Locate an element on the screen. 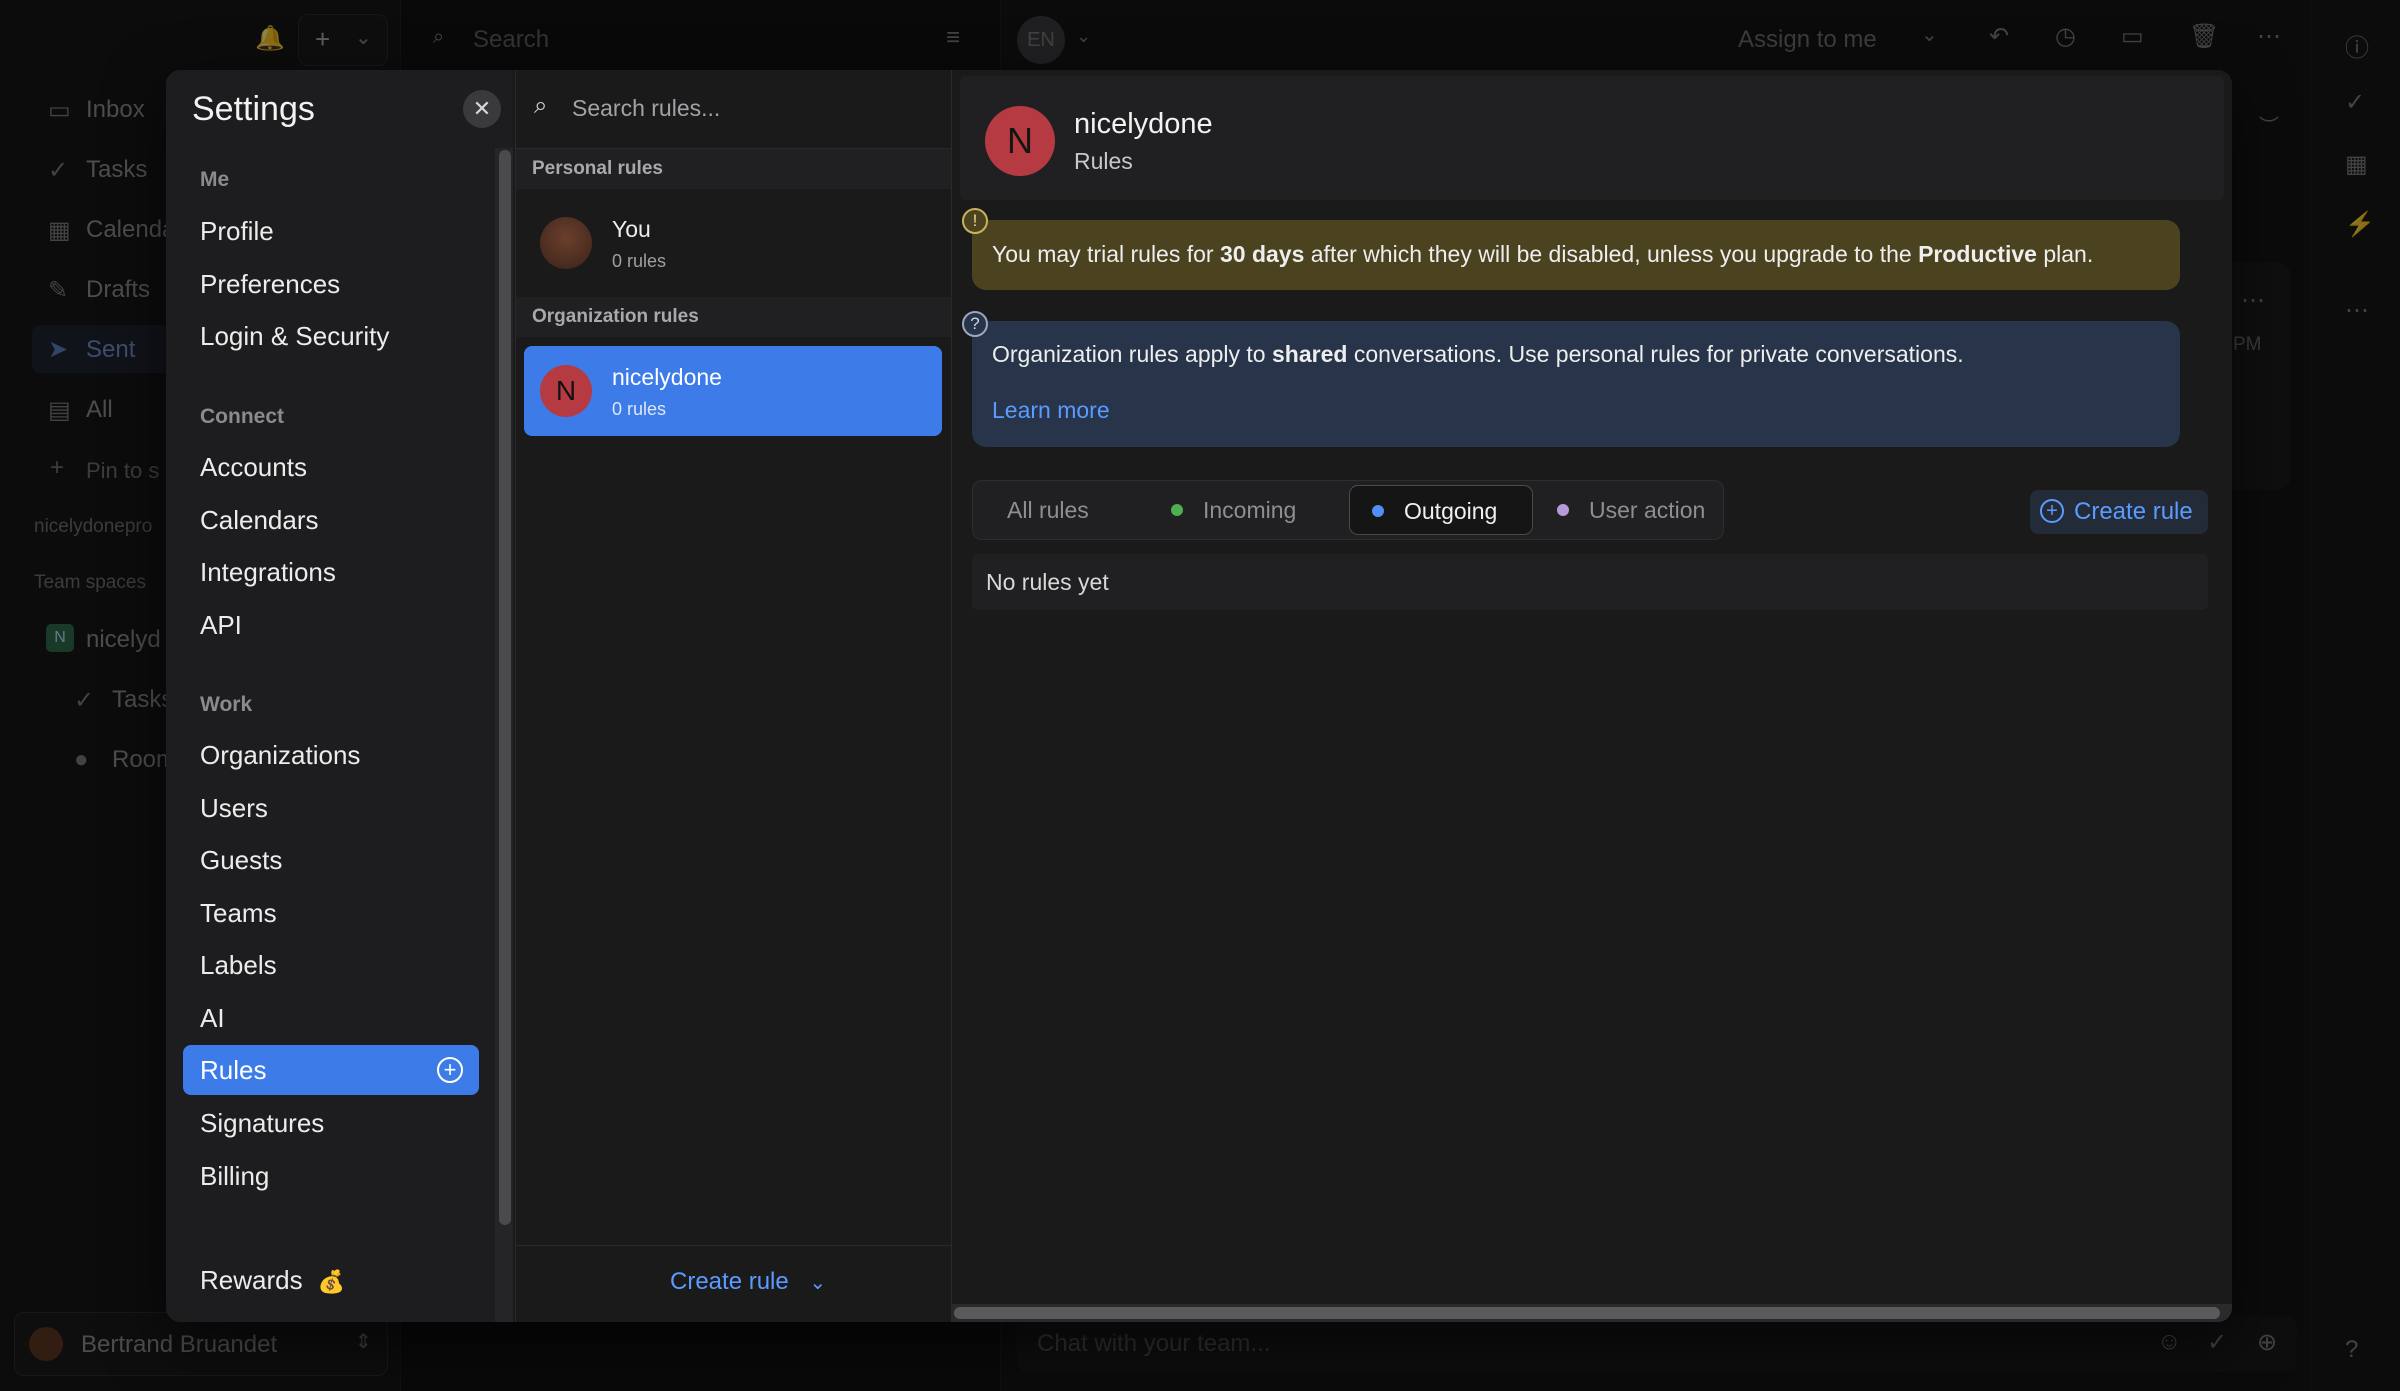 The height and width of the screenshot is (1391, 2400). nav-item-rewards: Rewards 💰 is located at coordinates (272, 1280).